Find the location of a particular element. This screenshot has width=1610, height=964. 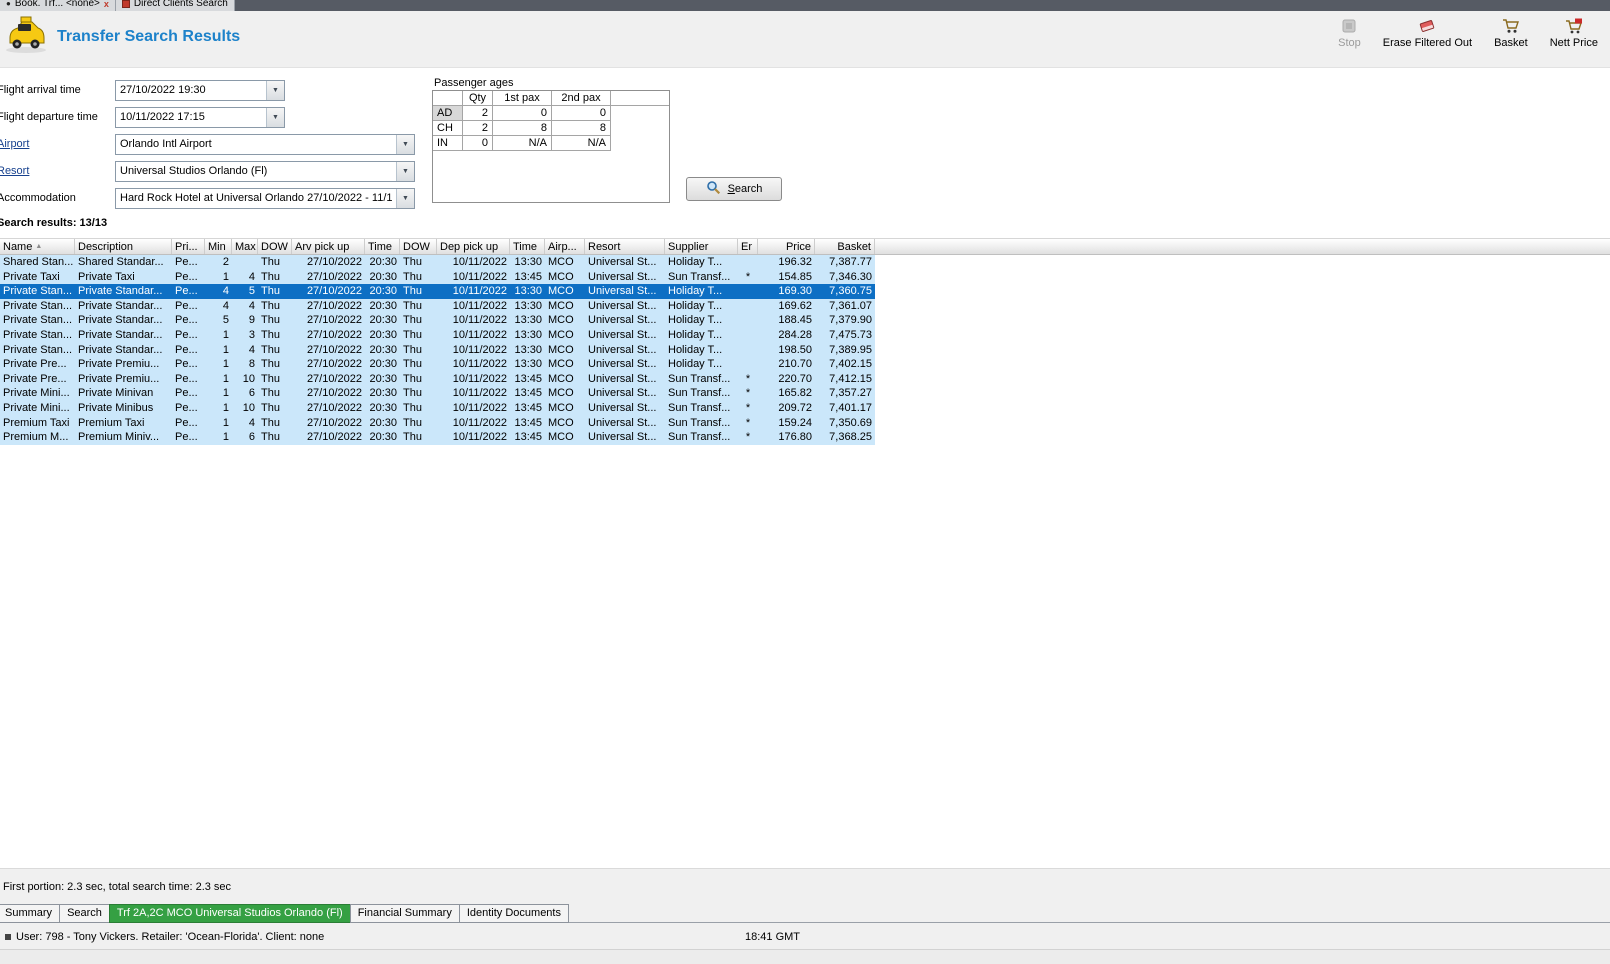

pax-cell-0-2: 0 is located at coordinates (522, 113).